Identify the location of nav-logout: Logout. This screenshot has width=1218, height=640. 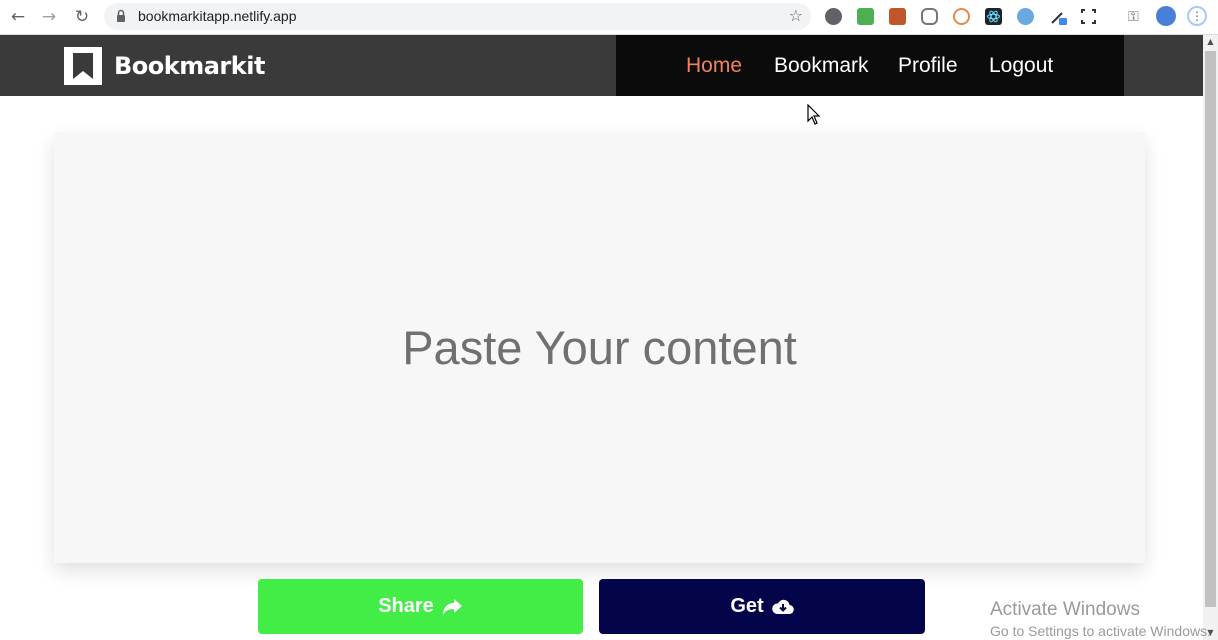
(1021, 66).